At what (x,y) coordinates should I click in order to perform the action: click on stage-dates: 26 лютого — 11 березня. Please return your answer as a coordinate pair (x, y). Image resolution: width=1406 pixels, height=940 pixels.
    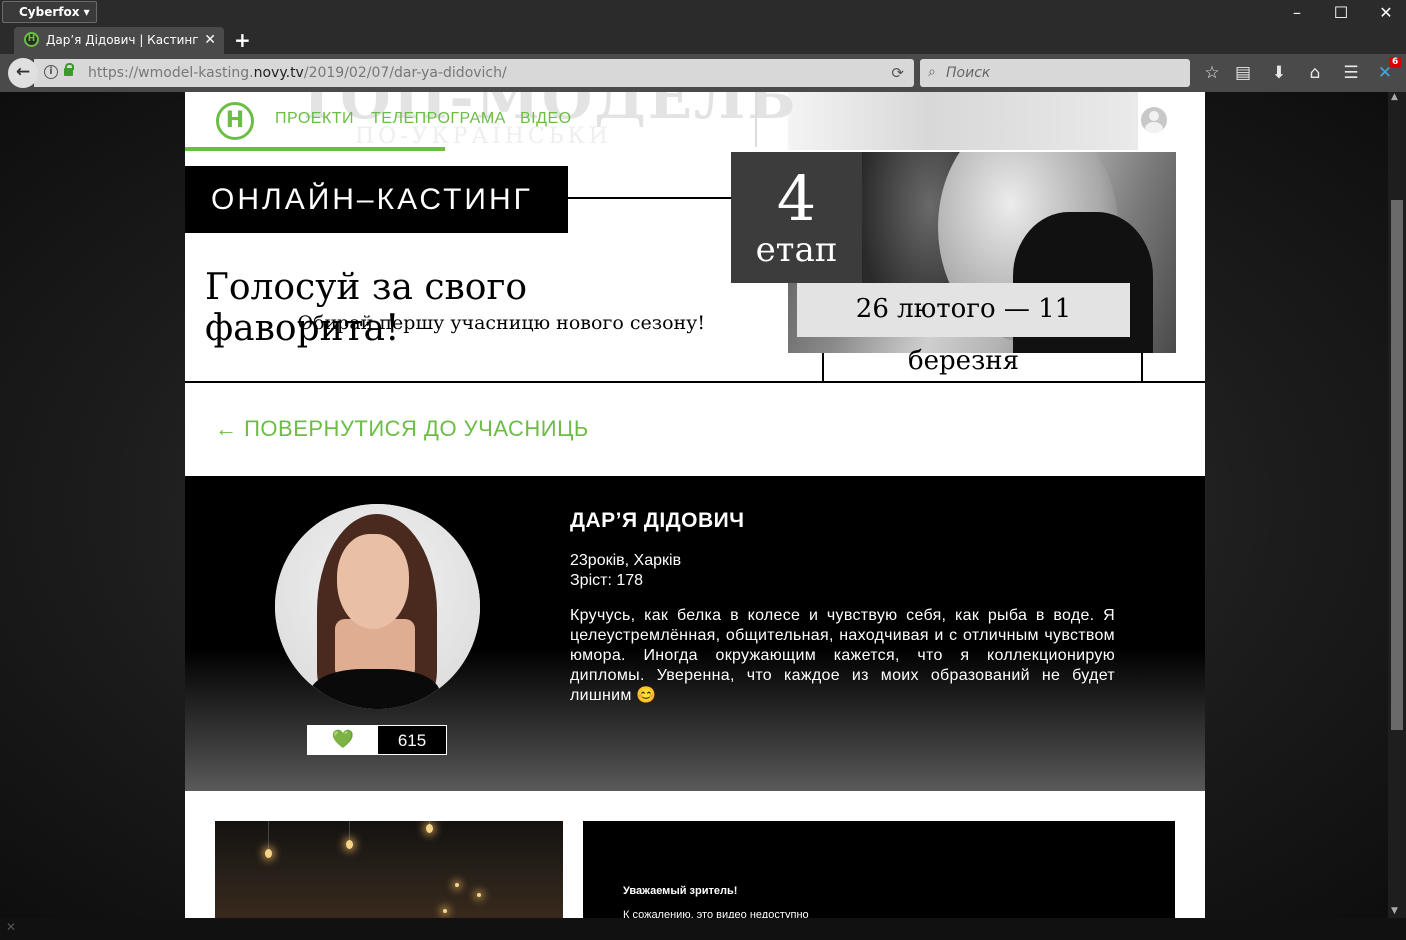
    Looking at the image, I should click on (963, 329).